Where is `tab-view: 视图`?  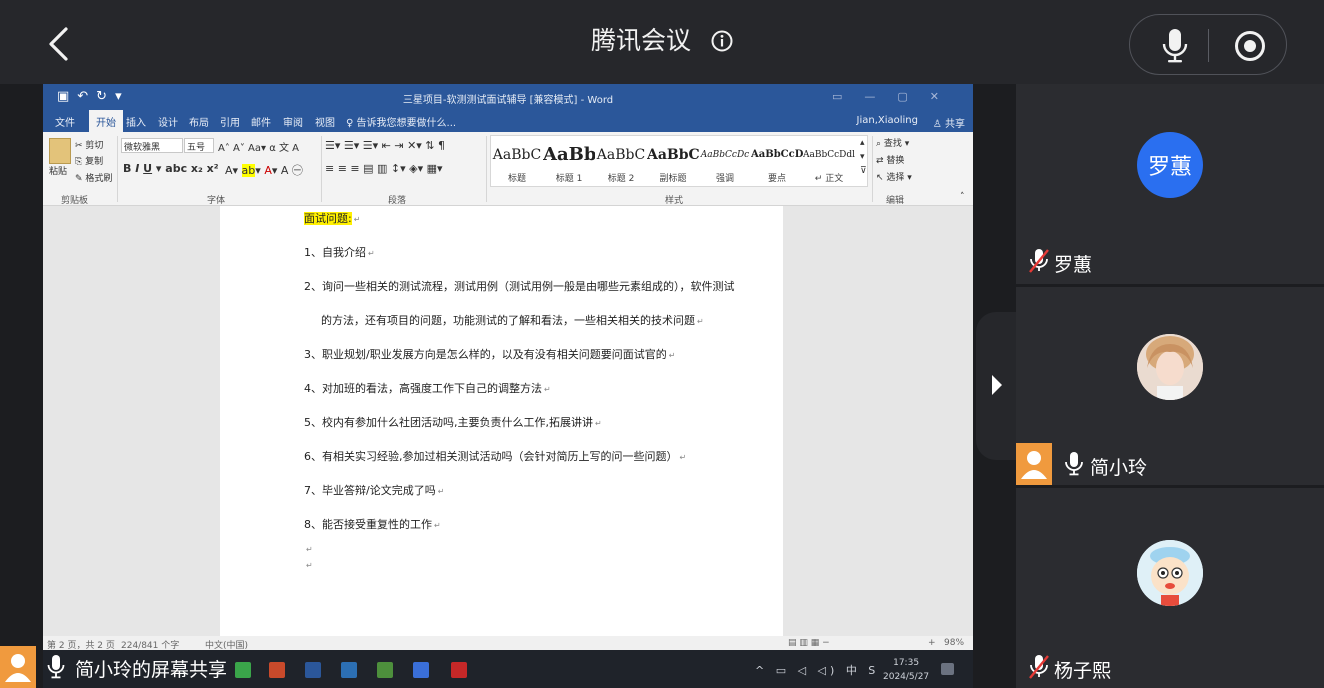
tab-view: 视图 is located at coordinates (325, 121).